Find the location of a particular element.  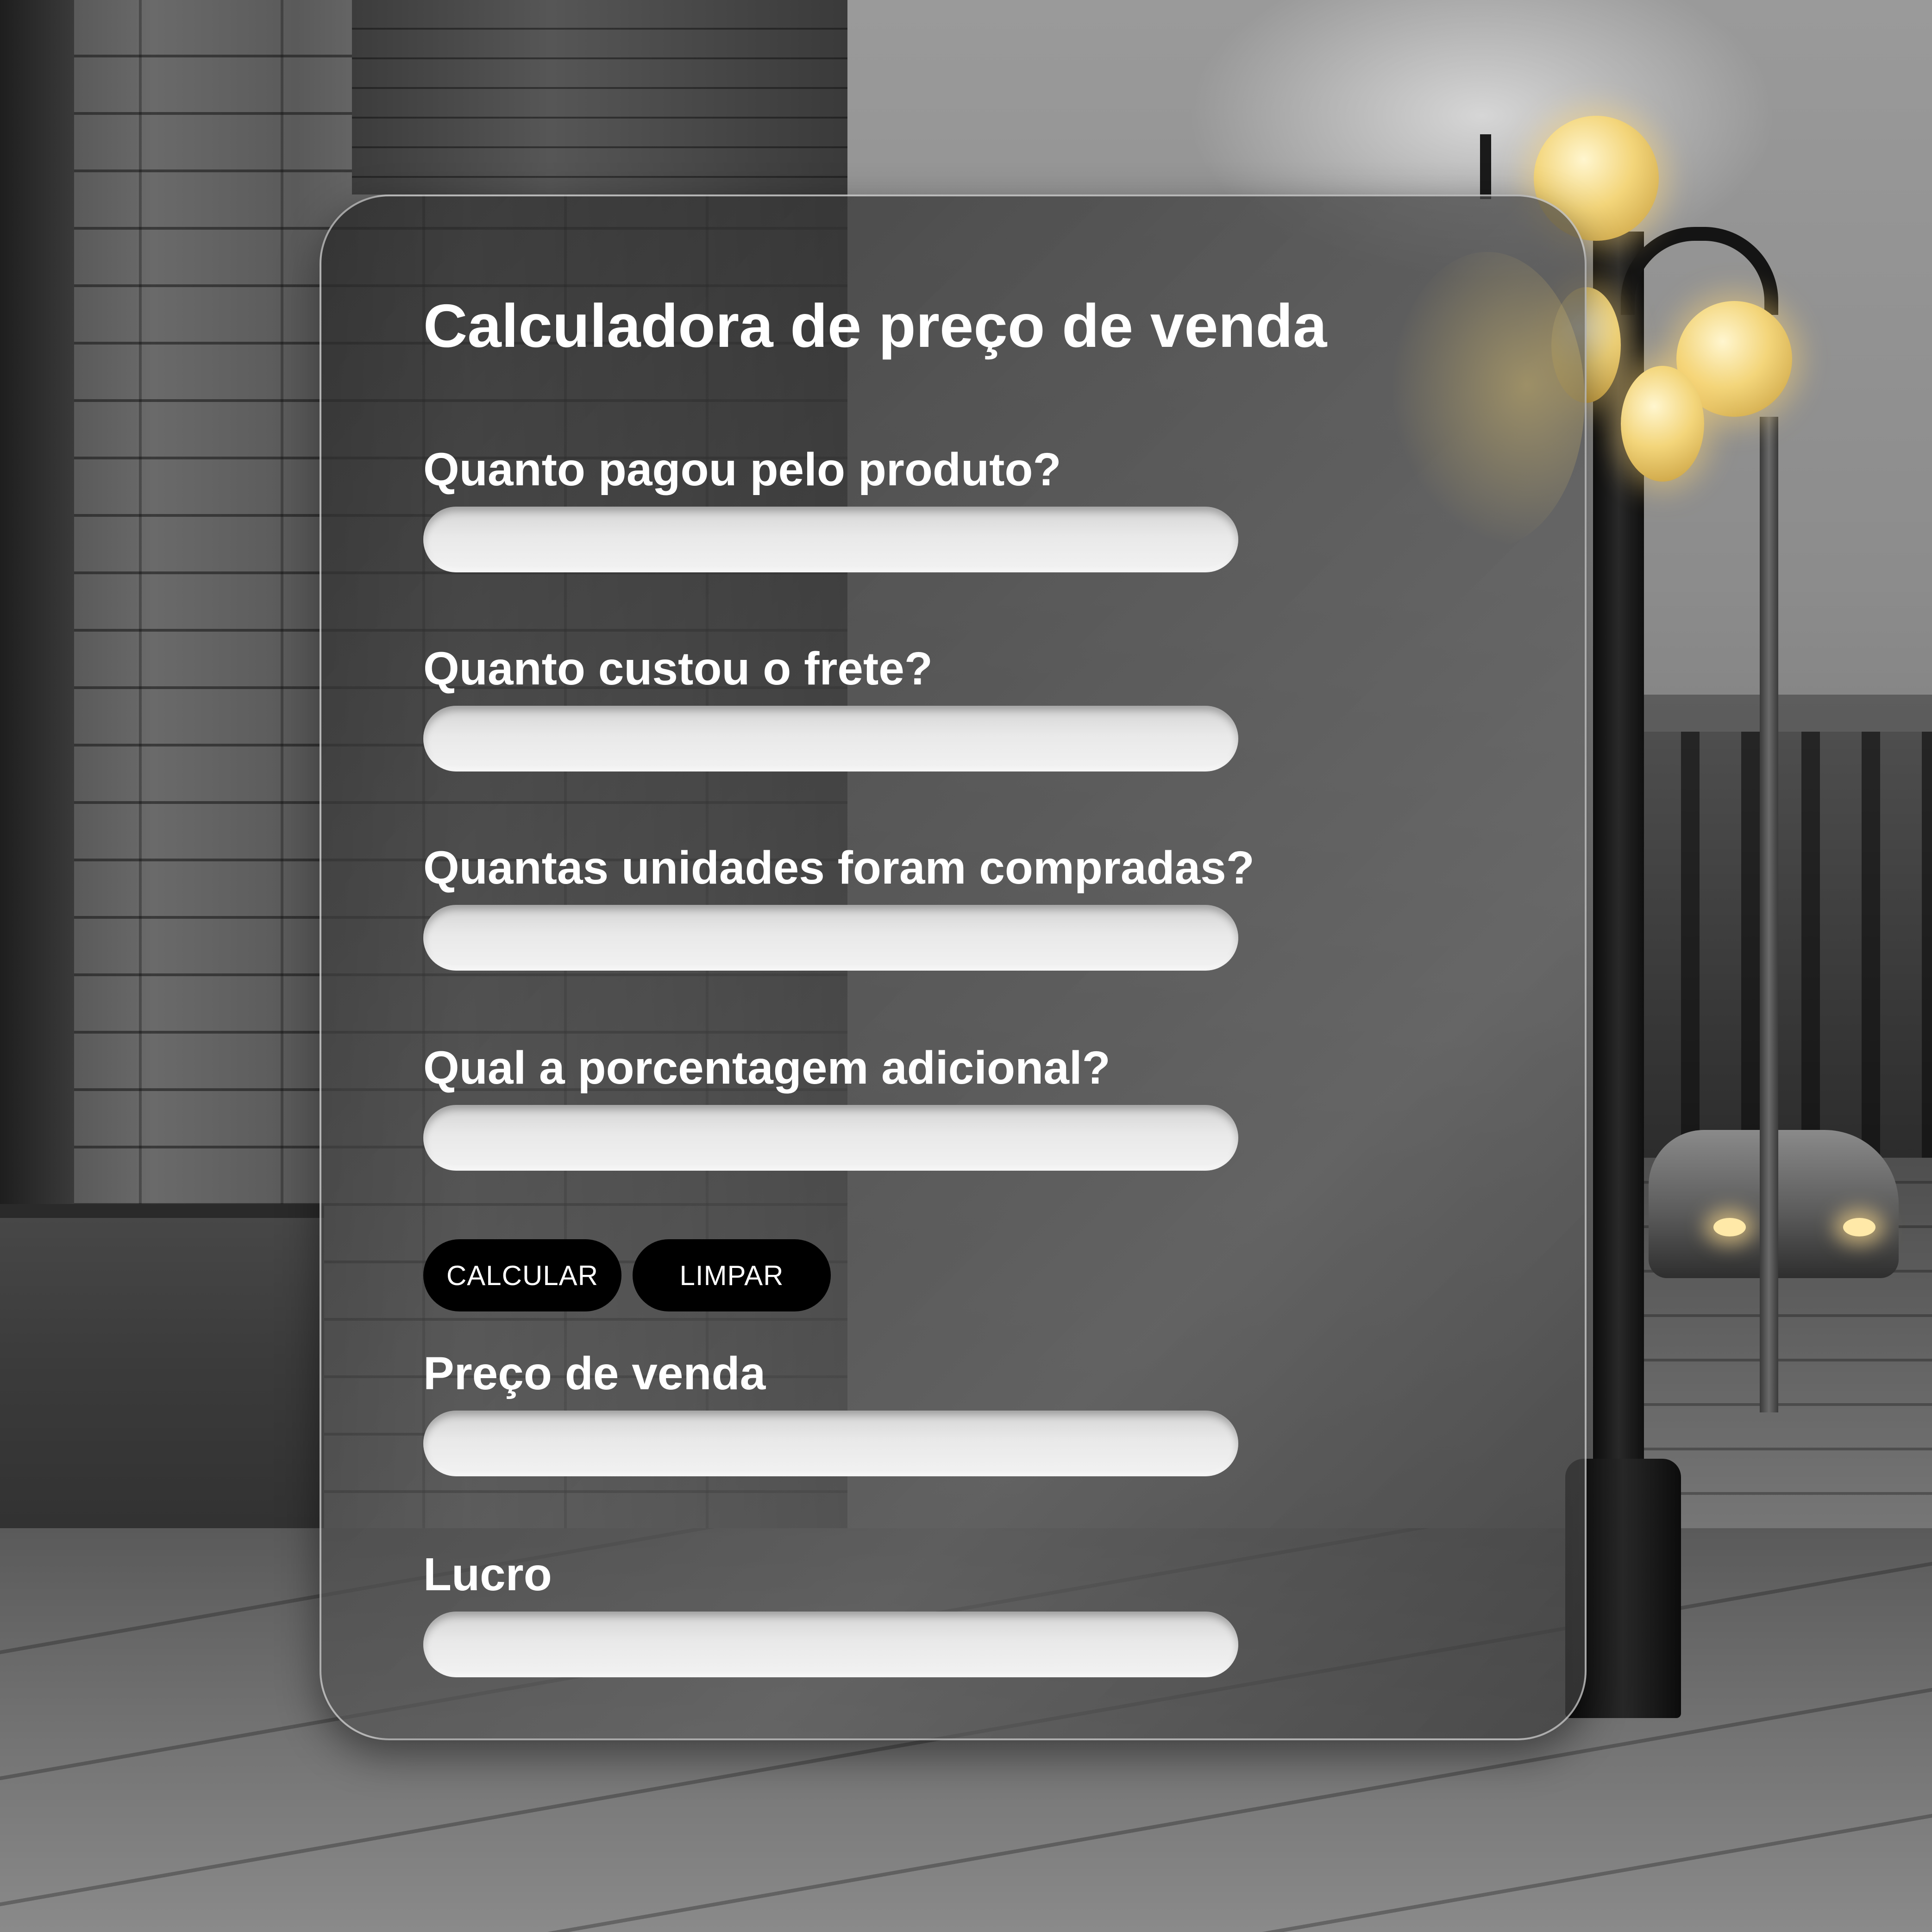

result-sale-price: Preço de venda is located at coordinates (830, 1411).